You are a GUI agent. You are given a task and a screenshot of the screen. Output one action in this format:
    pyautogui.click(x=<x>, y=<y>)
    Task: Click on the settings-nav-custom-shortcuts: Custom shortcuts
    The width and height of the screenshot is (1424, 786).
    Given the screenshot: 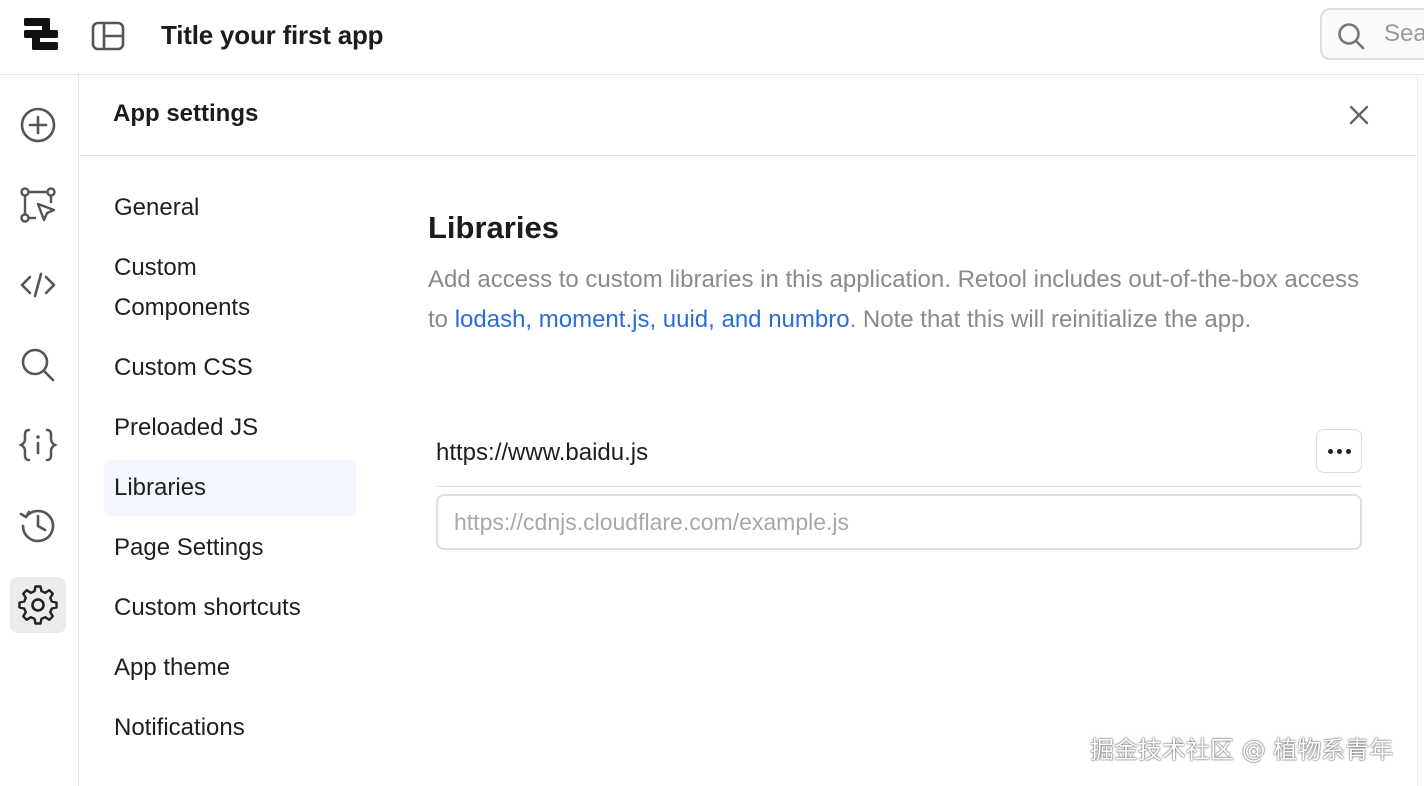 What is the action you would take?
    pyautogui.click(x=230, y=608)
    